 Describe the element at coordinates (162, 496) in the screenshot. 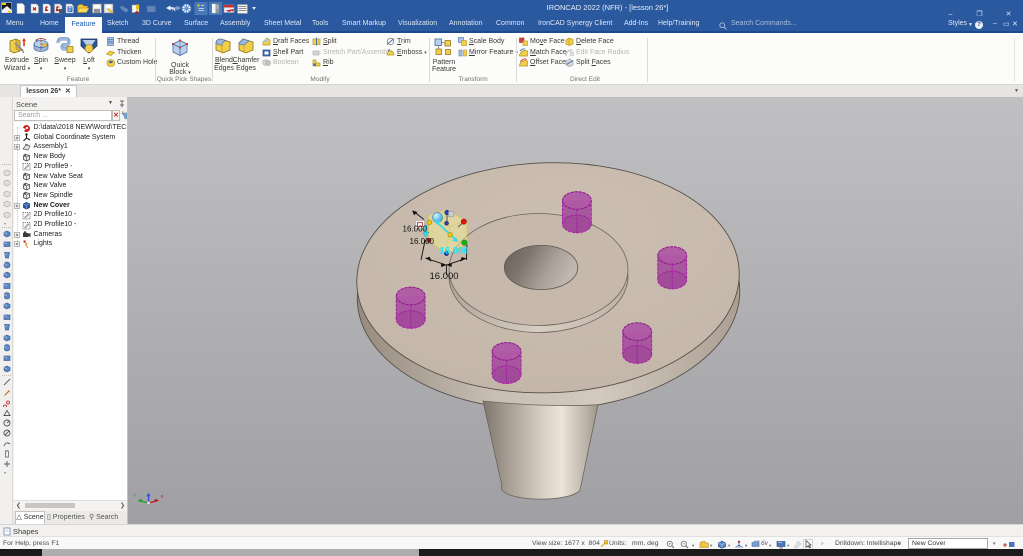

I see `svg-text: X` at that location.